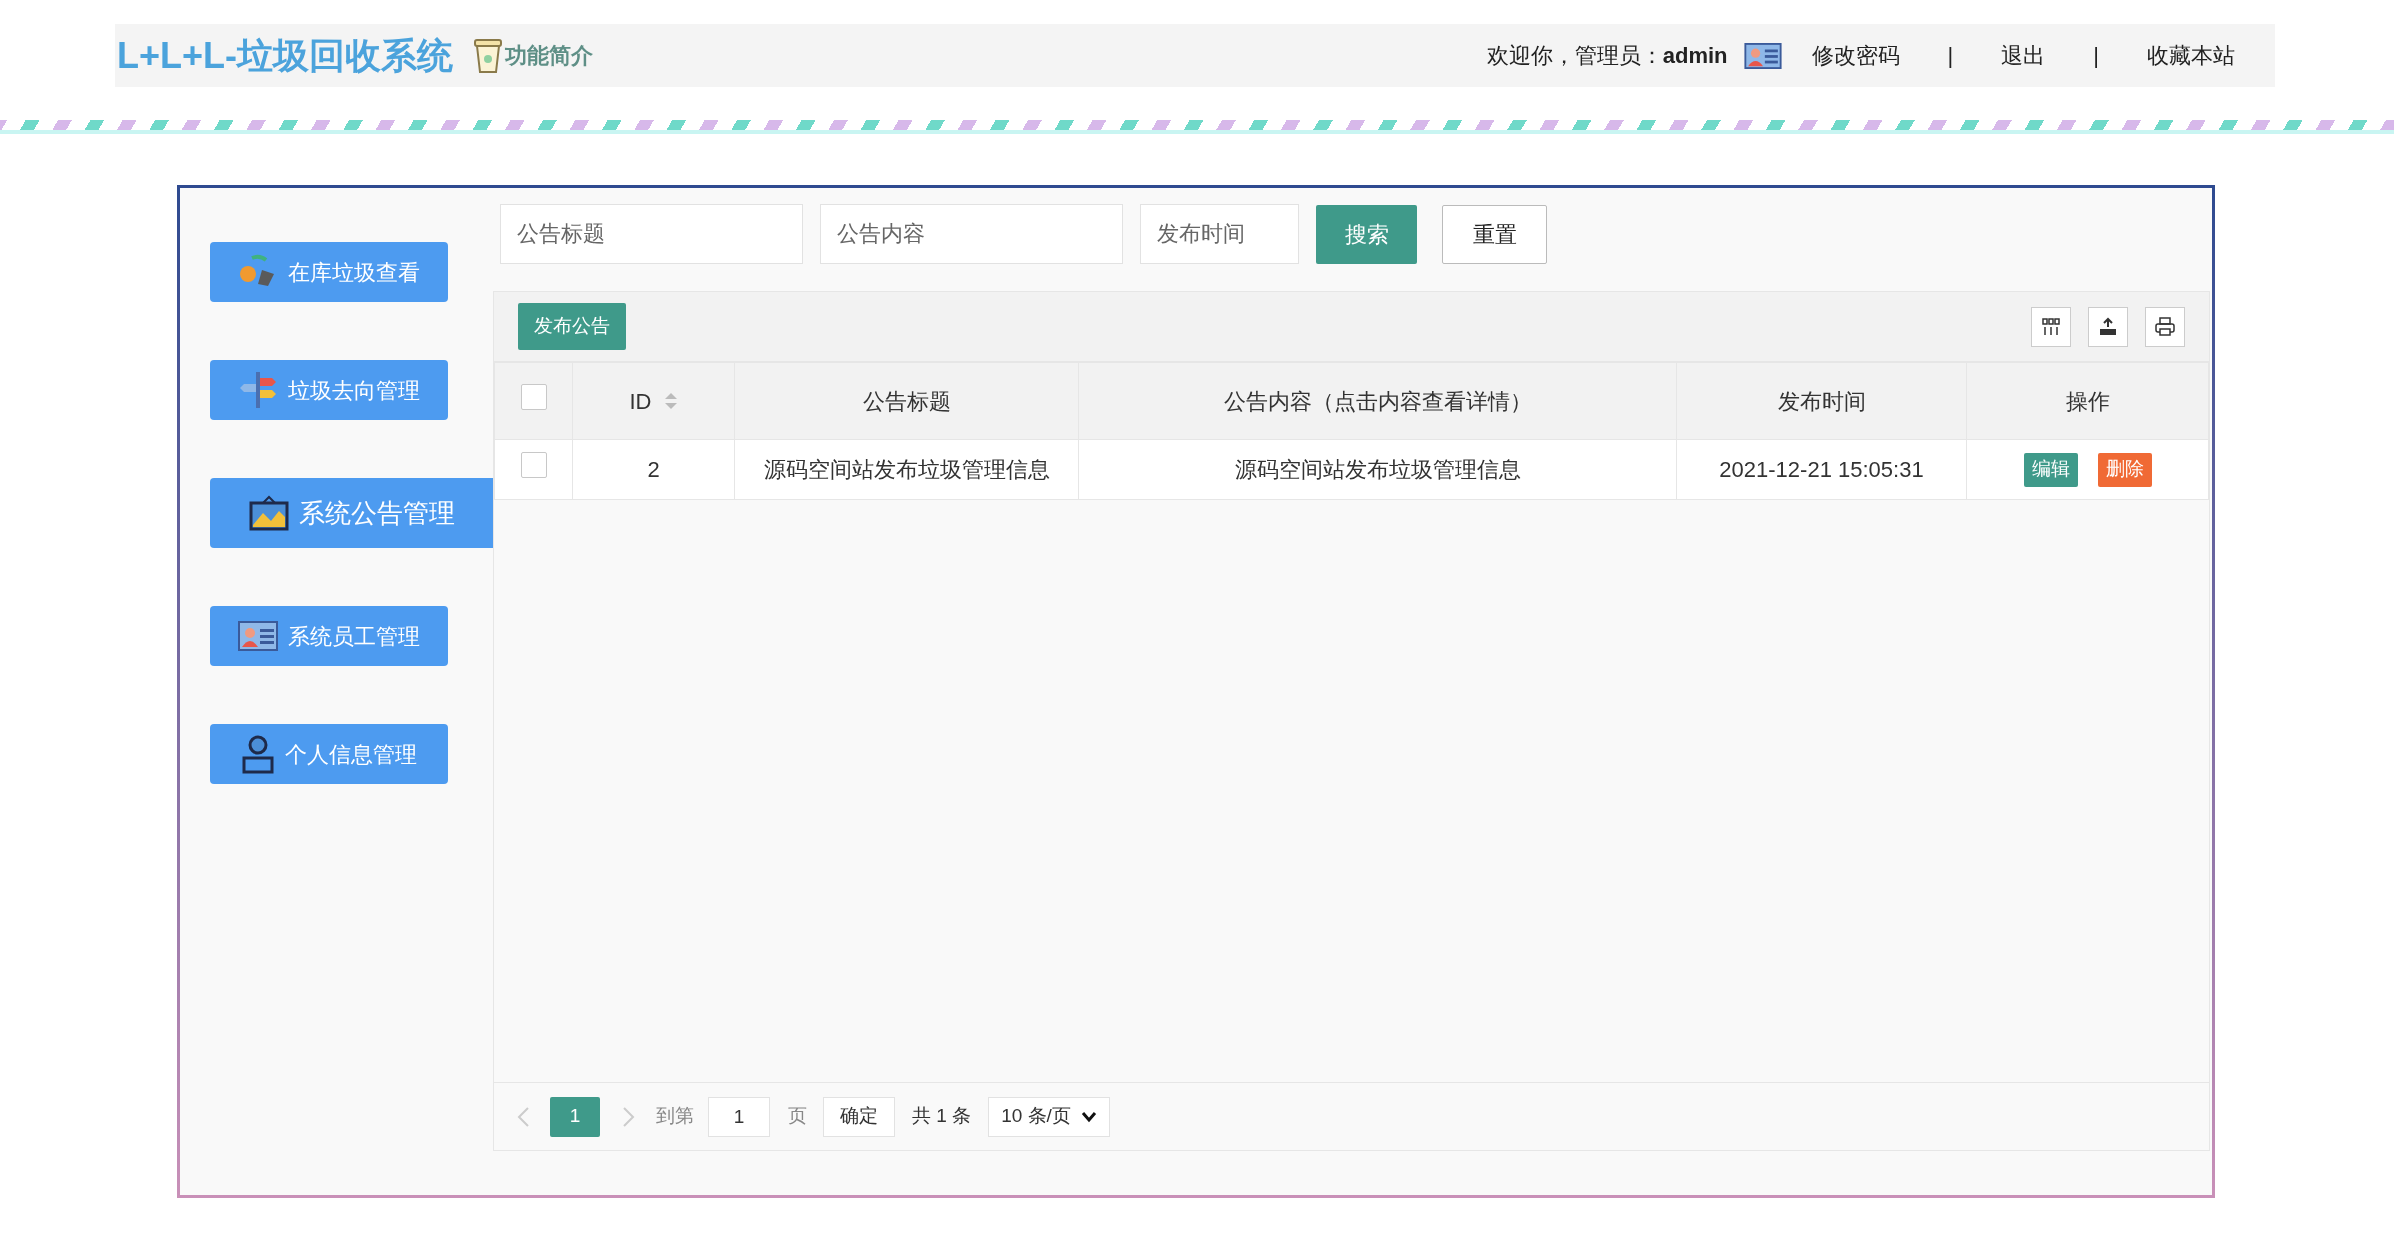 This screenshot has height=1256, width=2394. I want to click on cup-icon, so click(488, 55).